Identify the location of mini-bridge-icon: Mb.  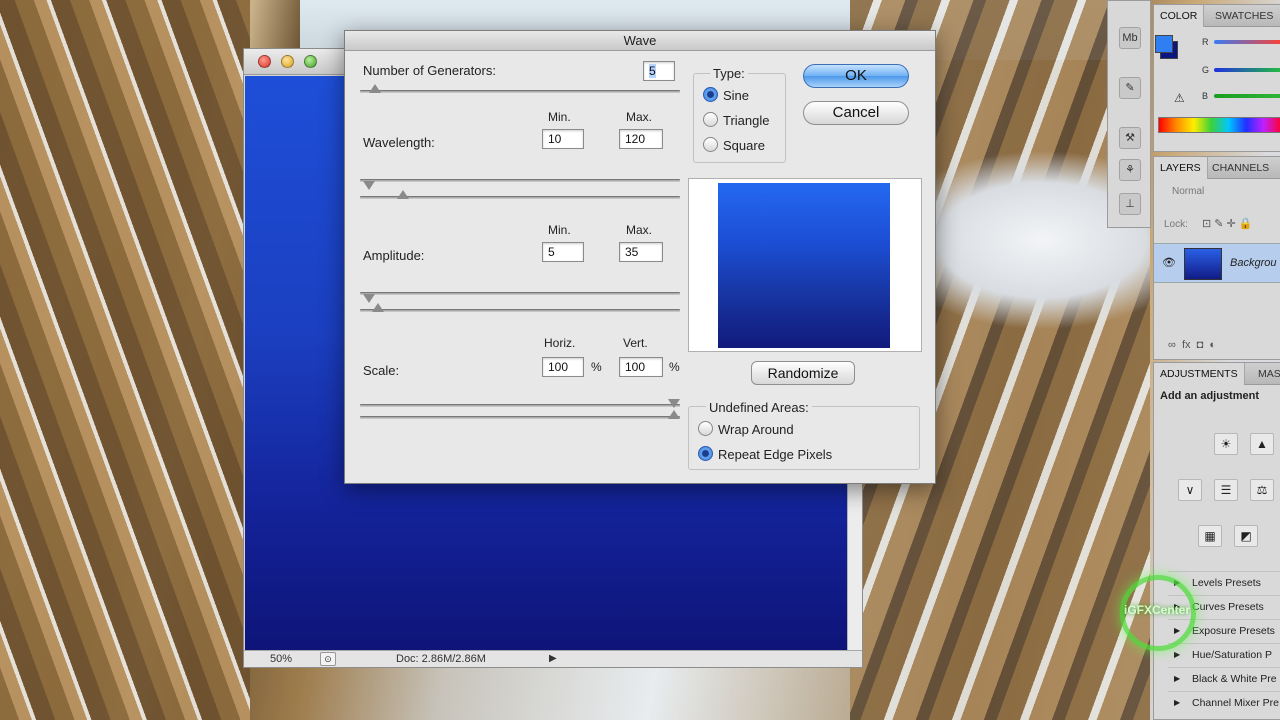
(1130, 38).